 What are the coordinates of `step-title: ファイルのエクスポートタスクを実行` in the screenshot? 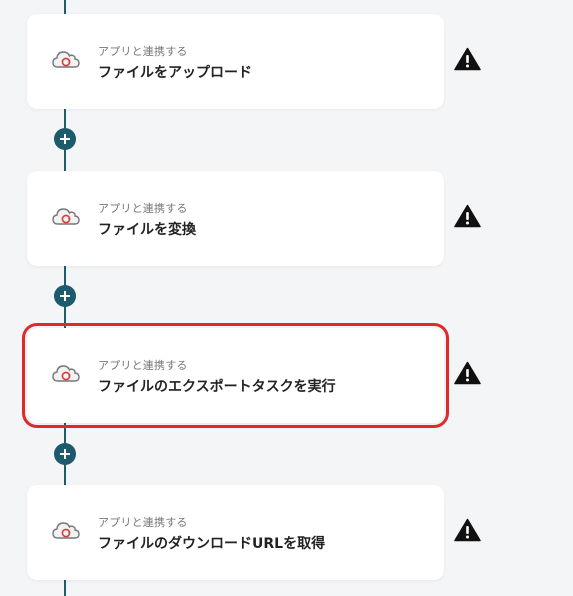 It's located at (217, 387).